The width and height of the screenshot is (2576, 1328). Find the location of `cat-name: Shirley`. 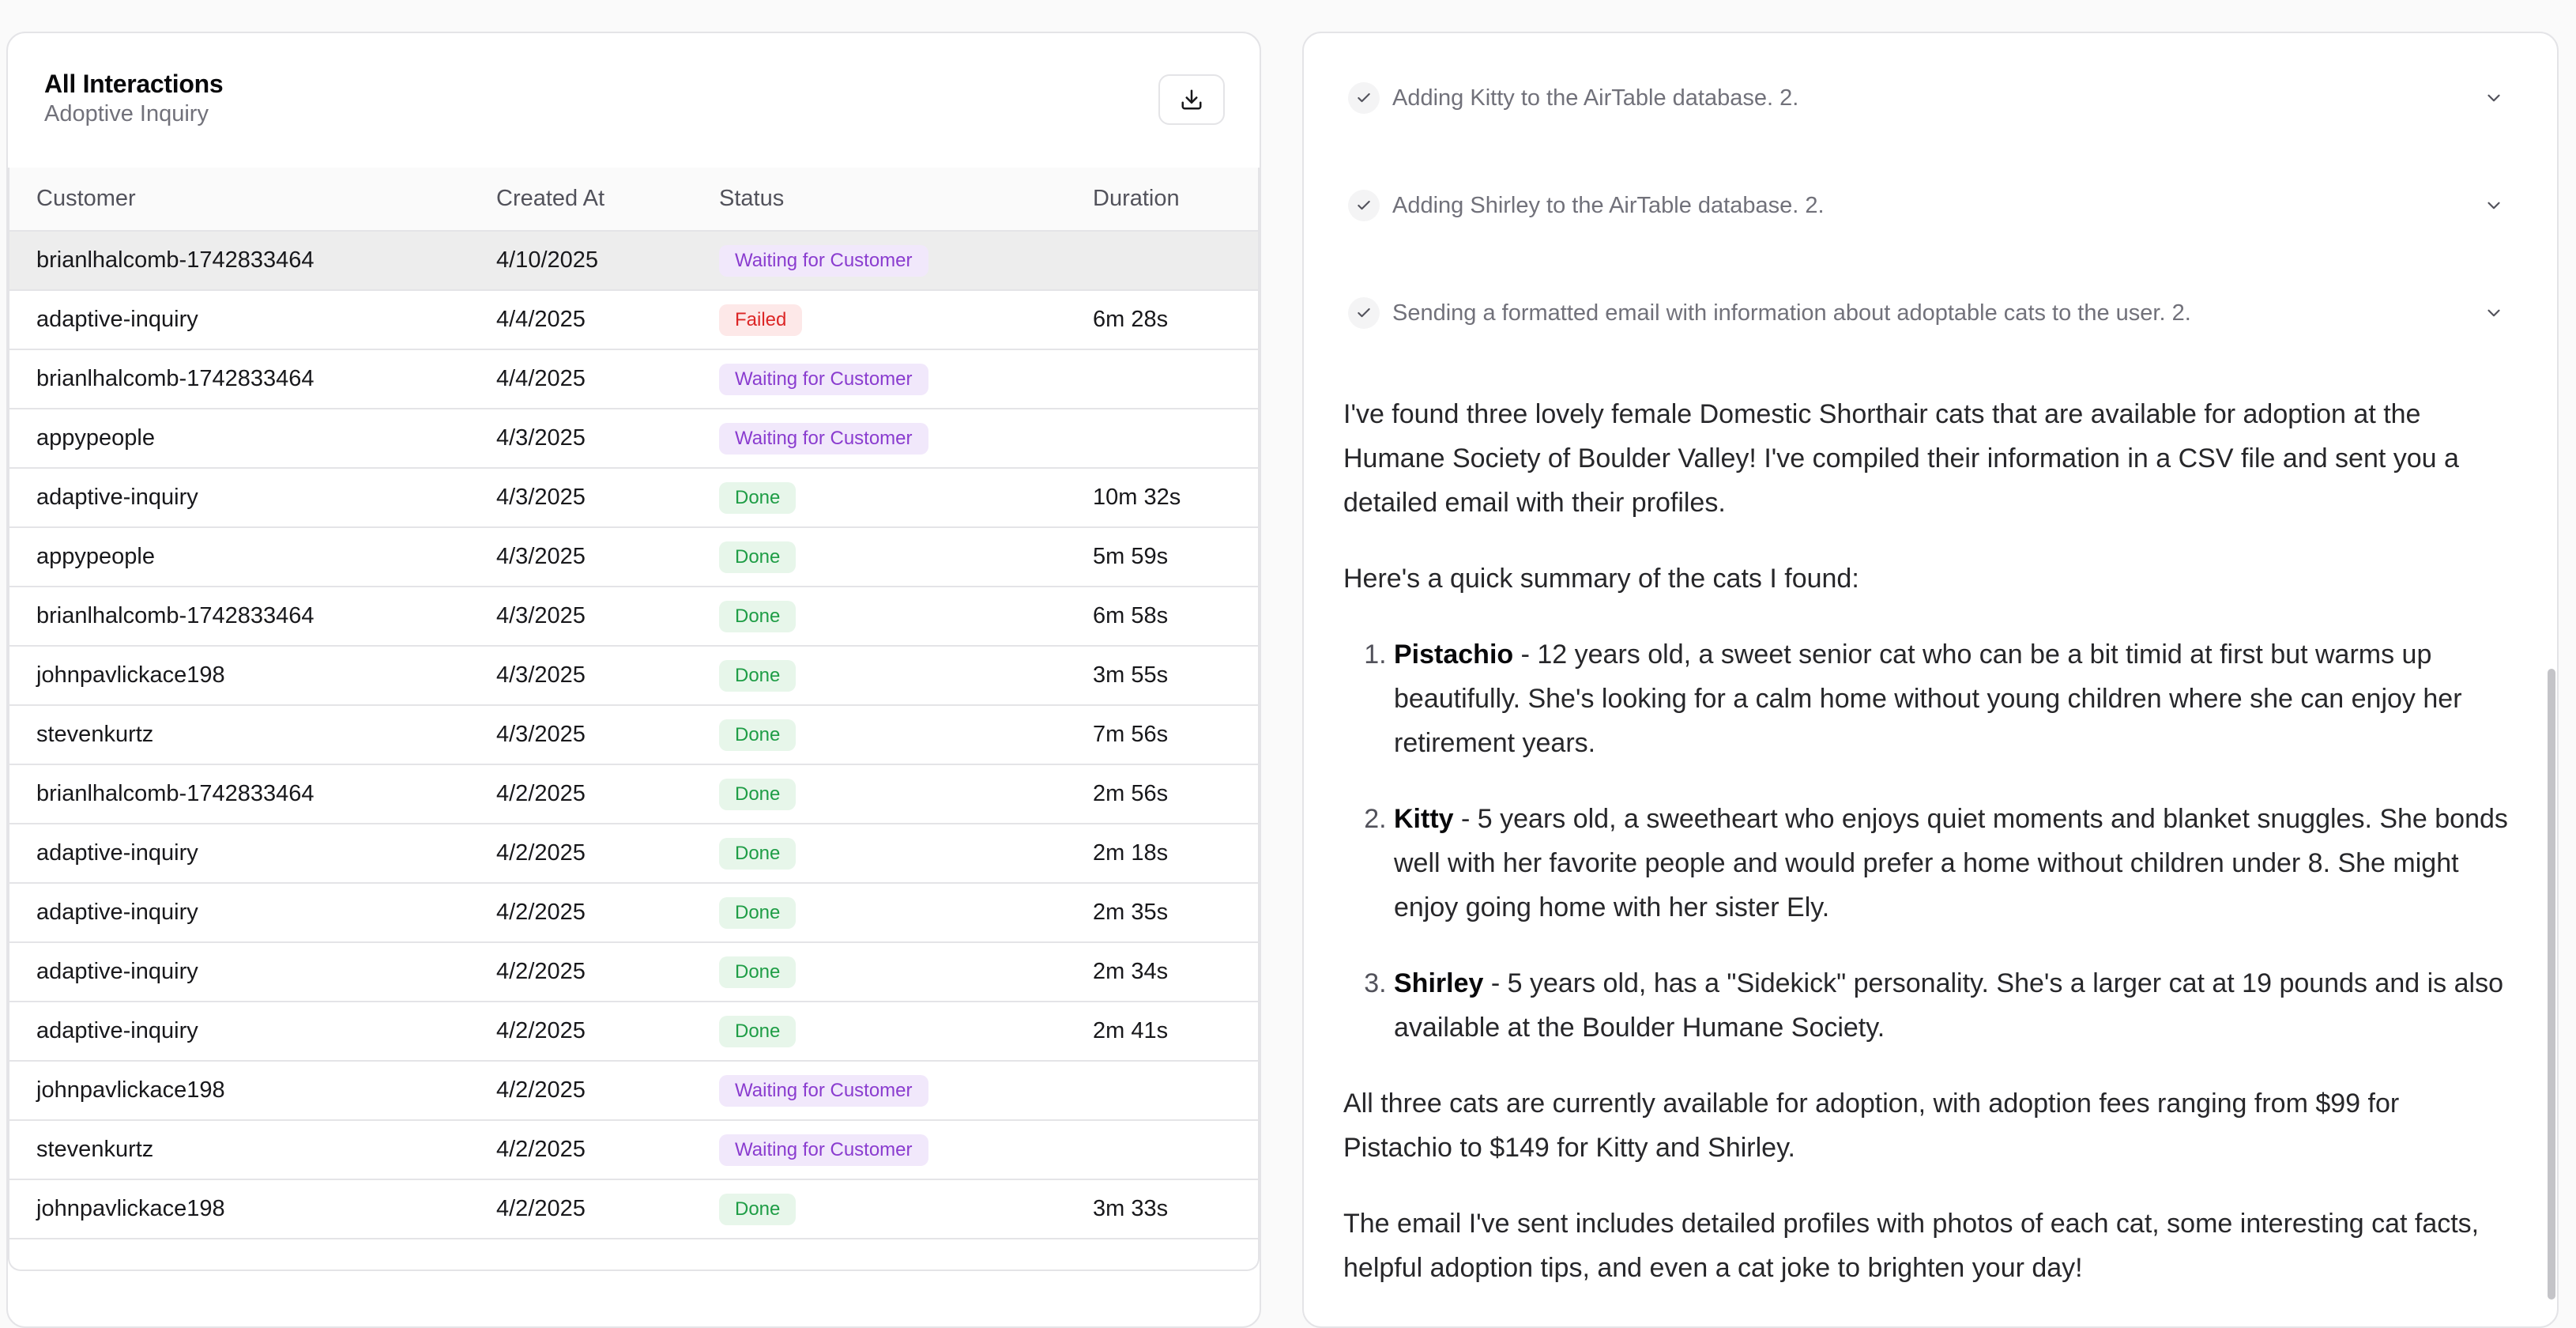

cat-name: Shirley is located at coordinates (1439, 983).